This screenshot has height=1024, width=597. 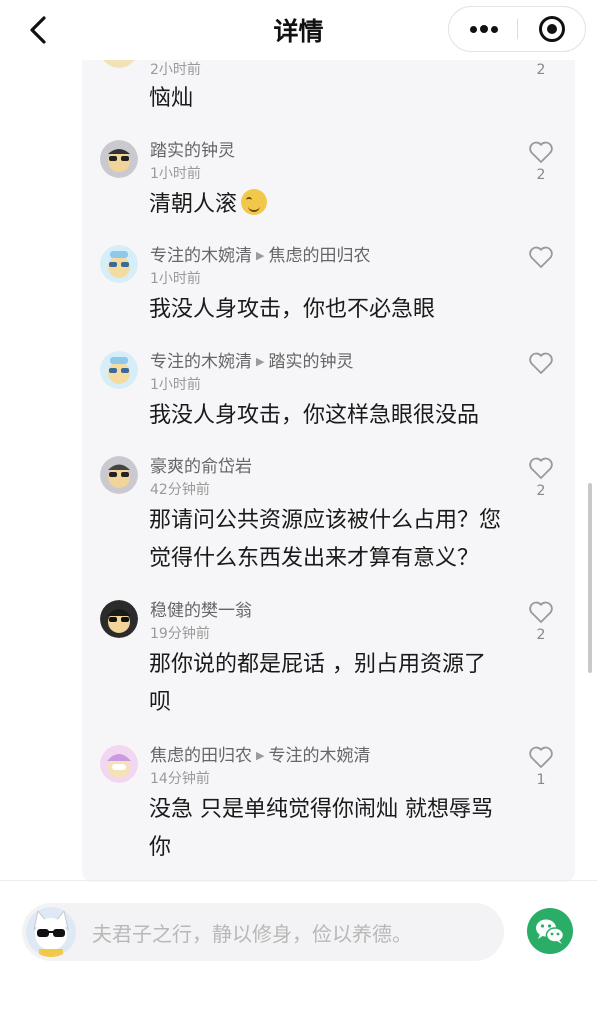 I want to click on comment-input: 夫君子之行，静以修身，俭以养德。, so click(x=263, y=932).